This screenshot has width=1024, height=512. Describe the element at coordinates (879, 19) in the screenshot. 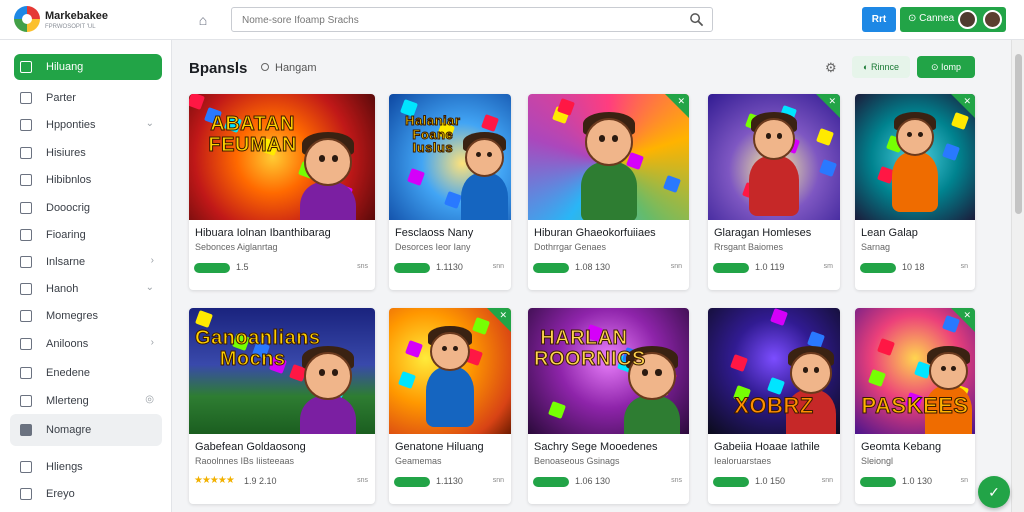

I see `primary-action-button: Rrt` at that location.